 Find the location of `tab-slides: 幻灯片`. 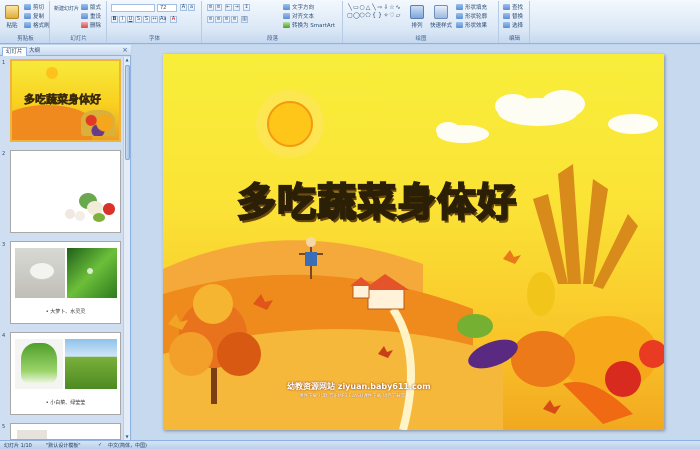

tab-slides: 幻灯片 is located at coordinates (14, 51).